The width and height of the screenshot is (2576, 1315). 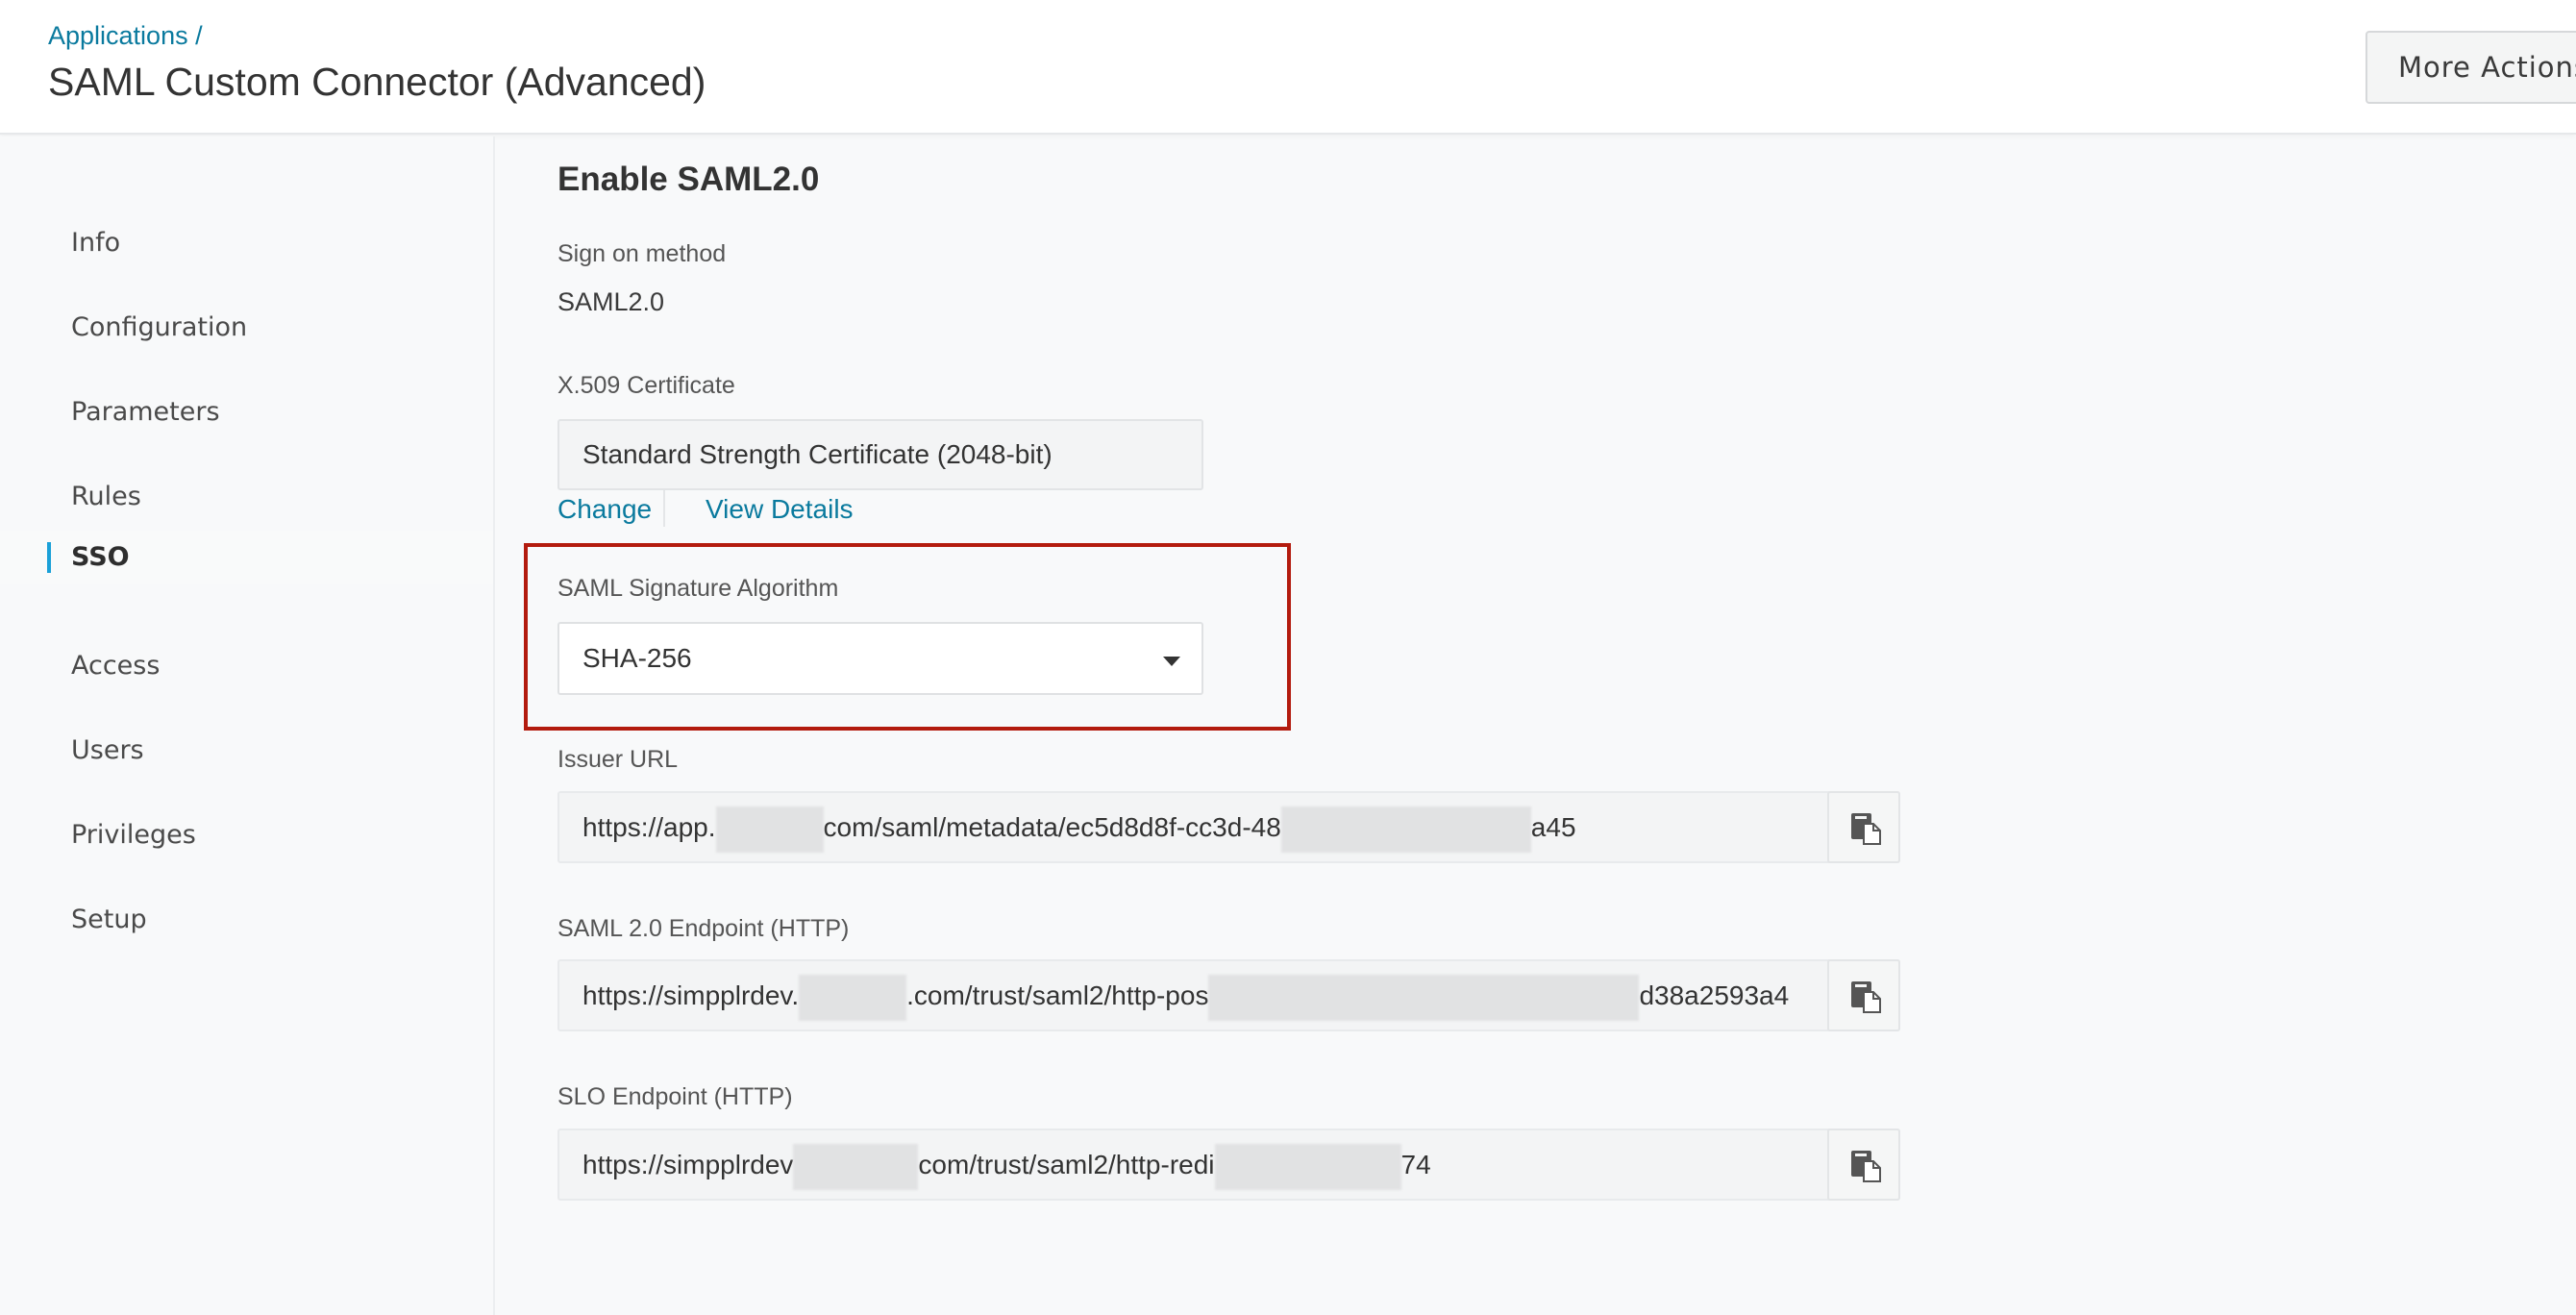 I want to click on saml-endpoint-label: SAML 2.0 Endpoint (HTTP), so click(x=703, y=928).